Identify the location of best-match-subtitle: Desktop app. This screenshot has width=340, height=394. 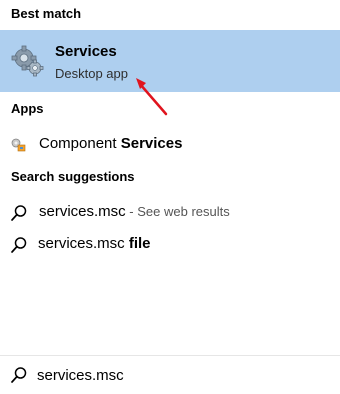
(91, 73).